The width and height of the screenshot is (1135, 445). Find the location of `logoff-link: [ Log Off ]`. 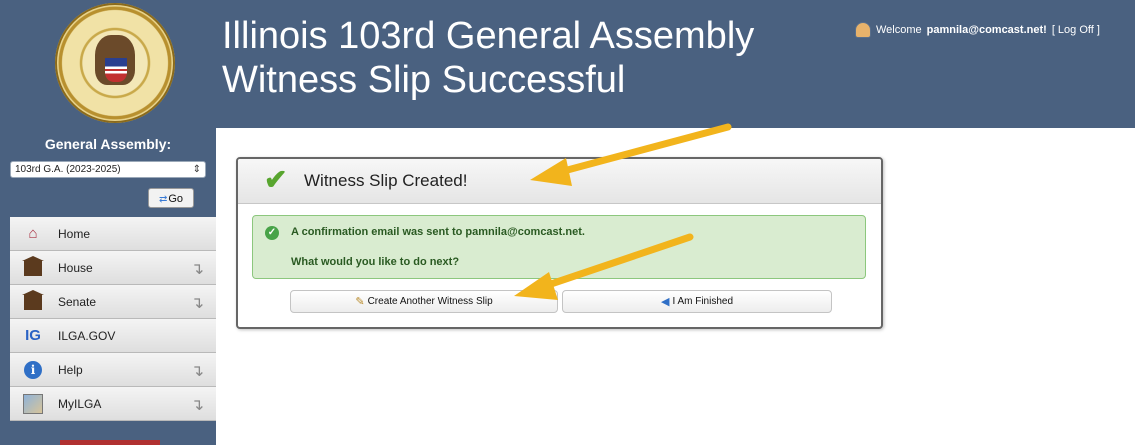

logoff-link: [ Log Off ] is located at coordinates (1076, 30).